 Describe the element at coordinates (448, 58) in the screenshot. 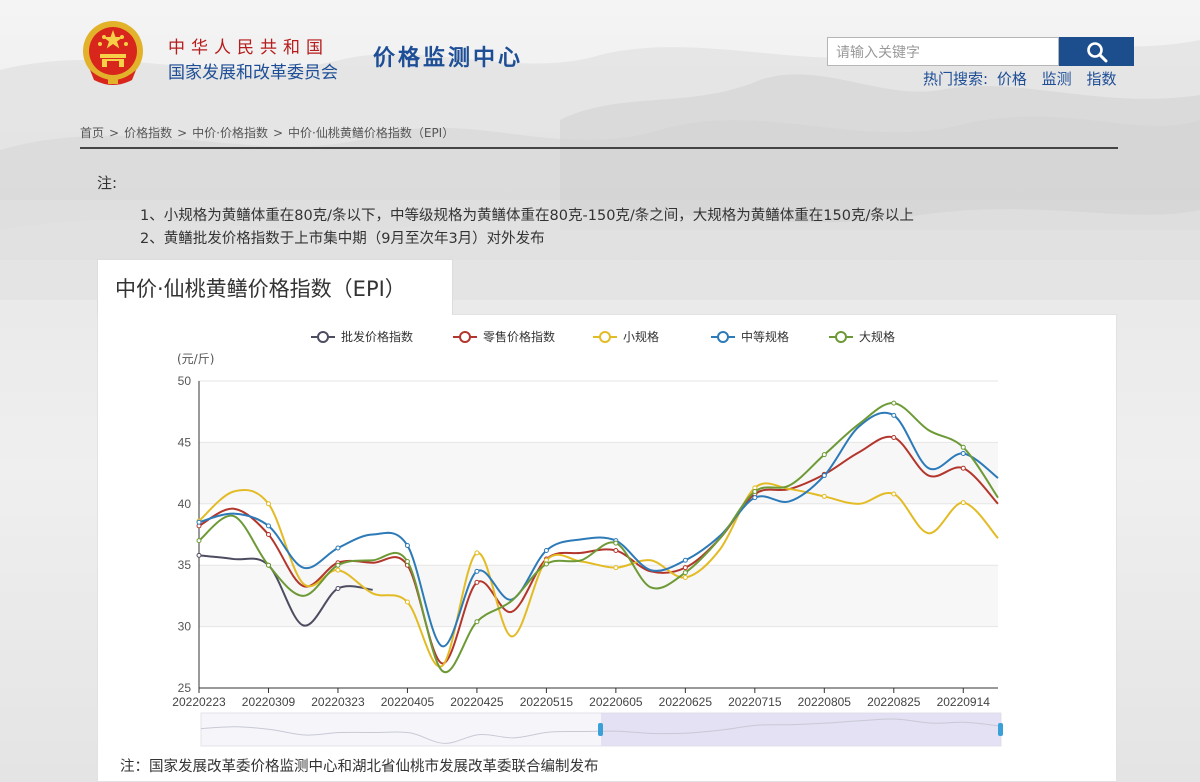

I see `center-name: 价格监测中心` at that location.